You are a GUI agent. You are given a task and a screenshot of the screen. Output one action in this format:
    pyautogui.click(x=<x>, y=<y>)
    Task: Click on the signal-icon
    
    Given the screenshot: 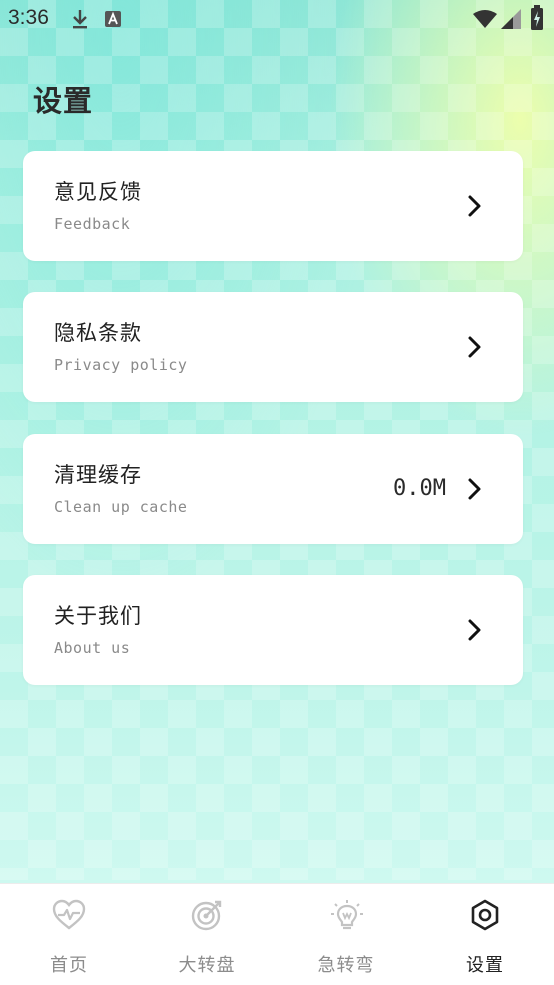 What is the action you would take?
    pyautogui.click(x=511, y=21)
    